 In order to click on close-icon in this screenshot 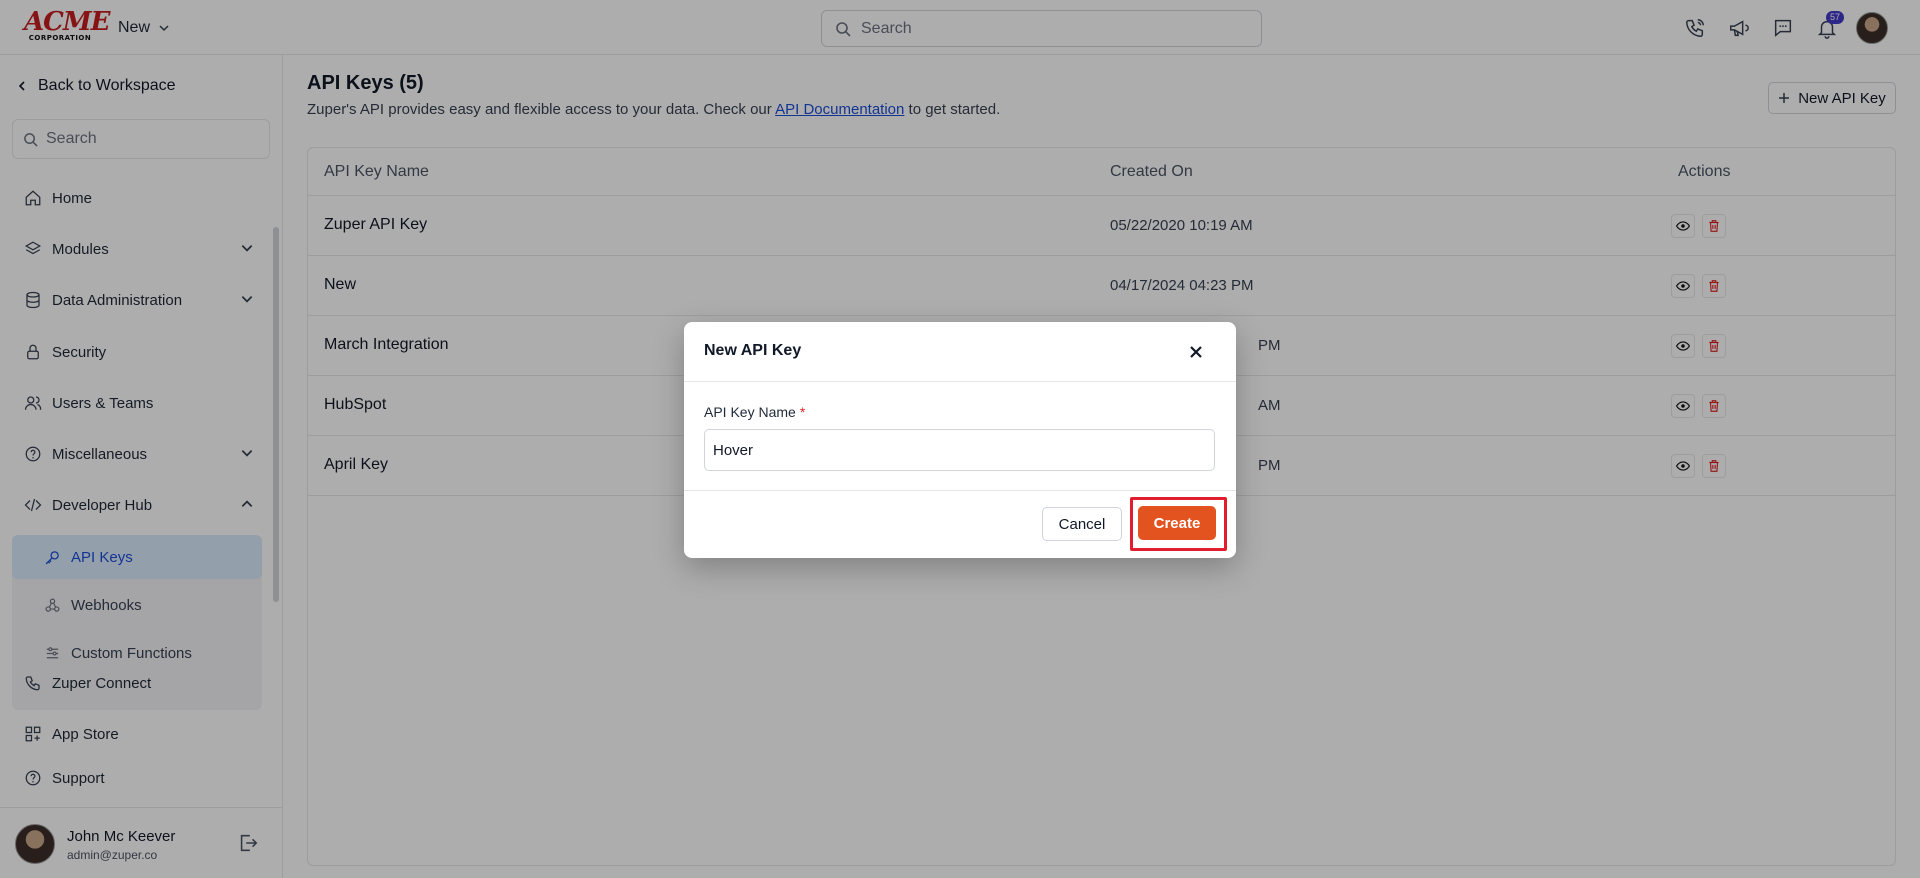, I will do `click(1196, 352)`.